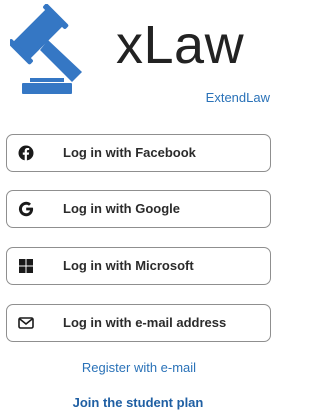 The image size is (320, 412). Describe the element at coordinates (26, 323) in the screenshot. I see `mail-icon` at that location.